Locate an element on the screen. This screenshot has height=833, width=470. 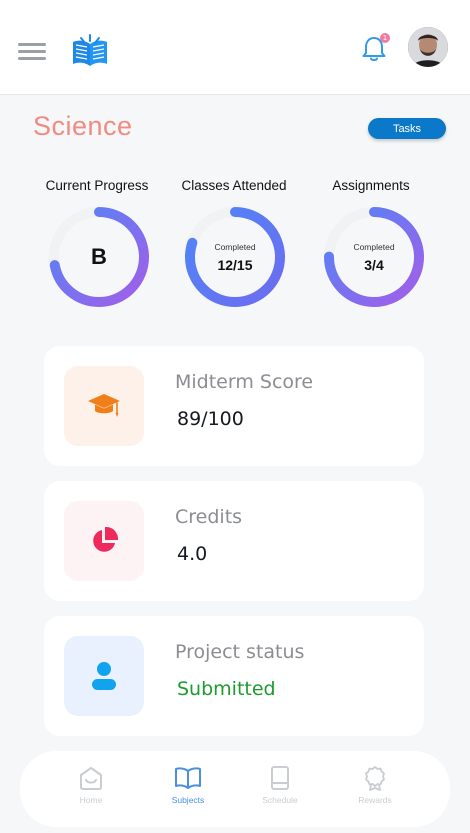
avatar is located at coordinates (428, 47).